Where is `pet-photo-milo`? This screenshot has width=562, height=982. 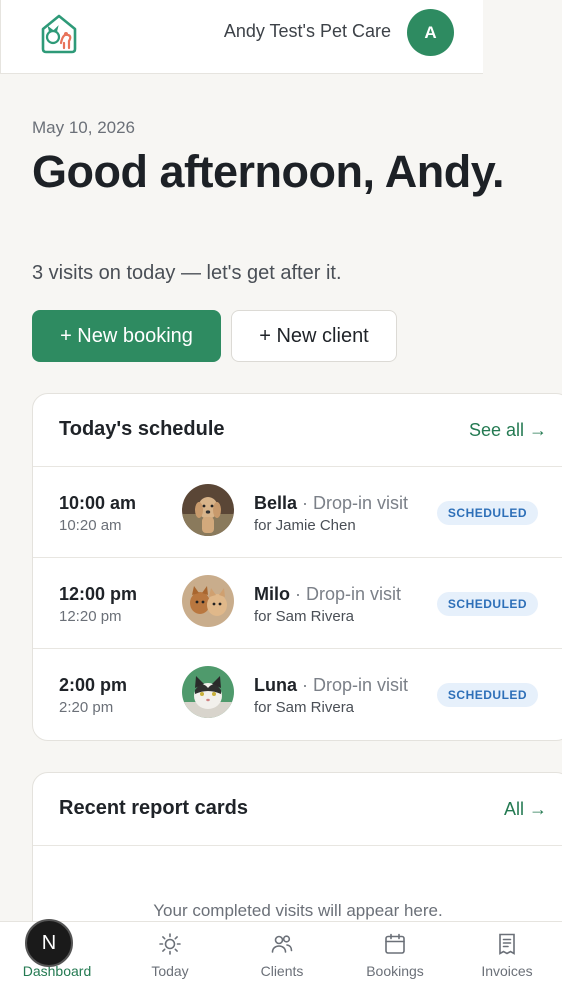 pet-photo-milo is located at coordinates (208, 601).